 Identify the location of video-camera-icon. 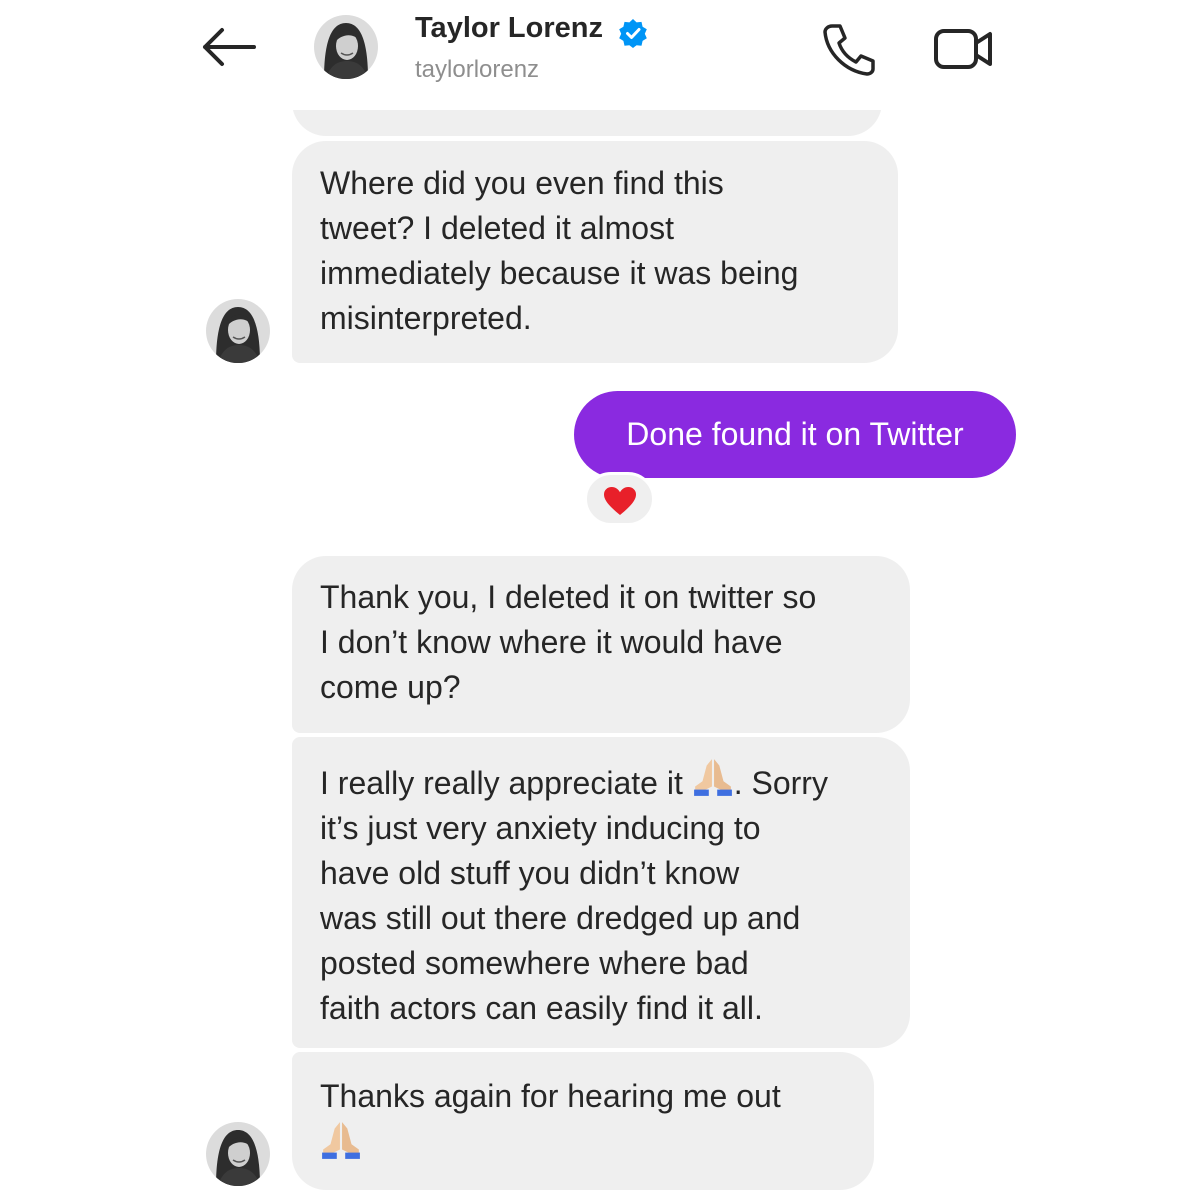
(963, 49).